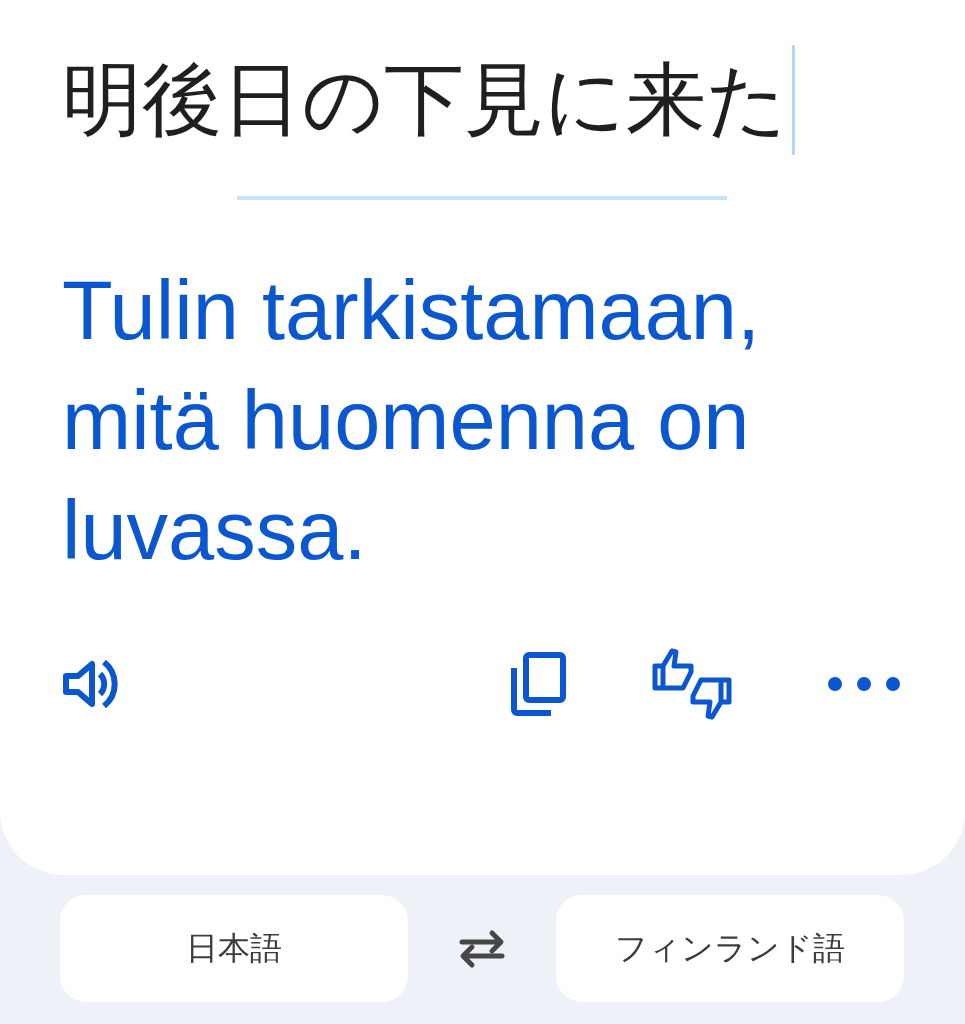 The width and height of the screenshot is (965, 1024). Describe the element at coordinates (538, 684) in the screenshot. I see `copy-icon` at that location.